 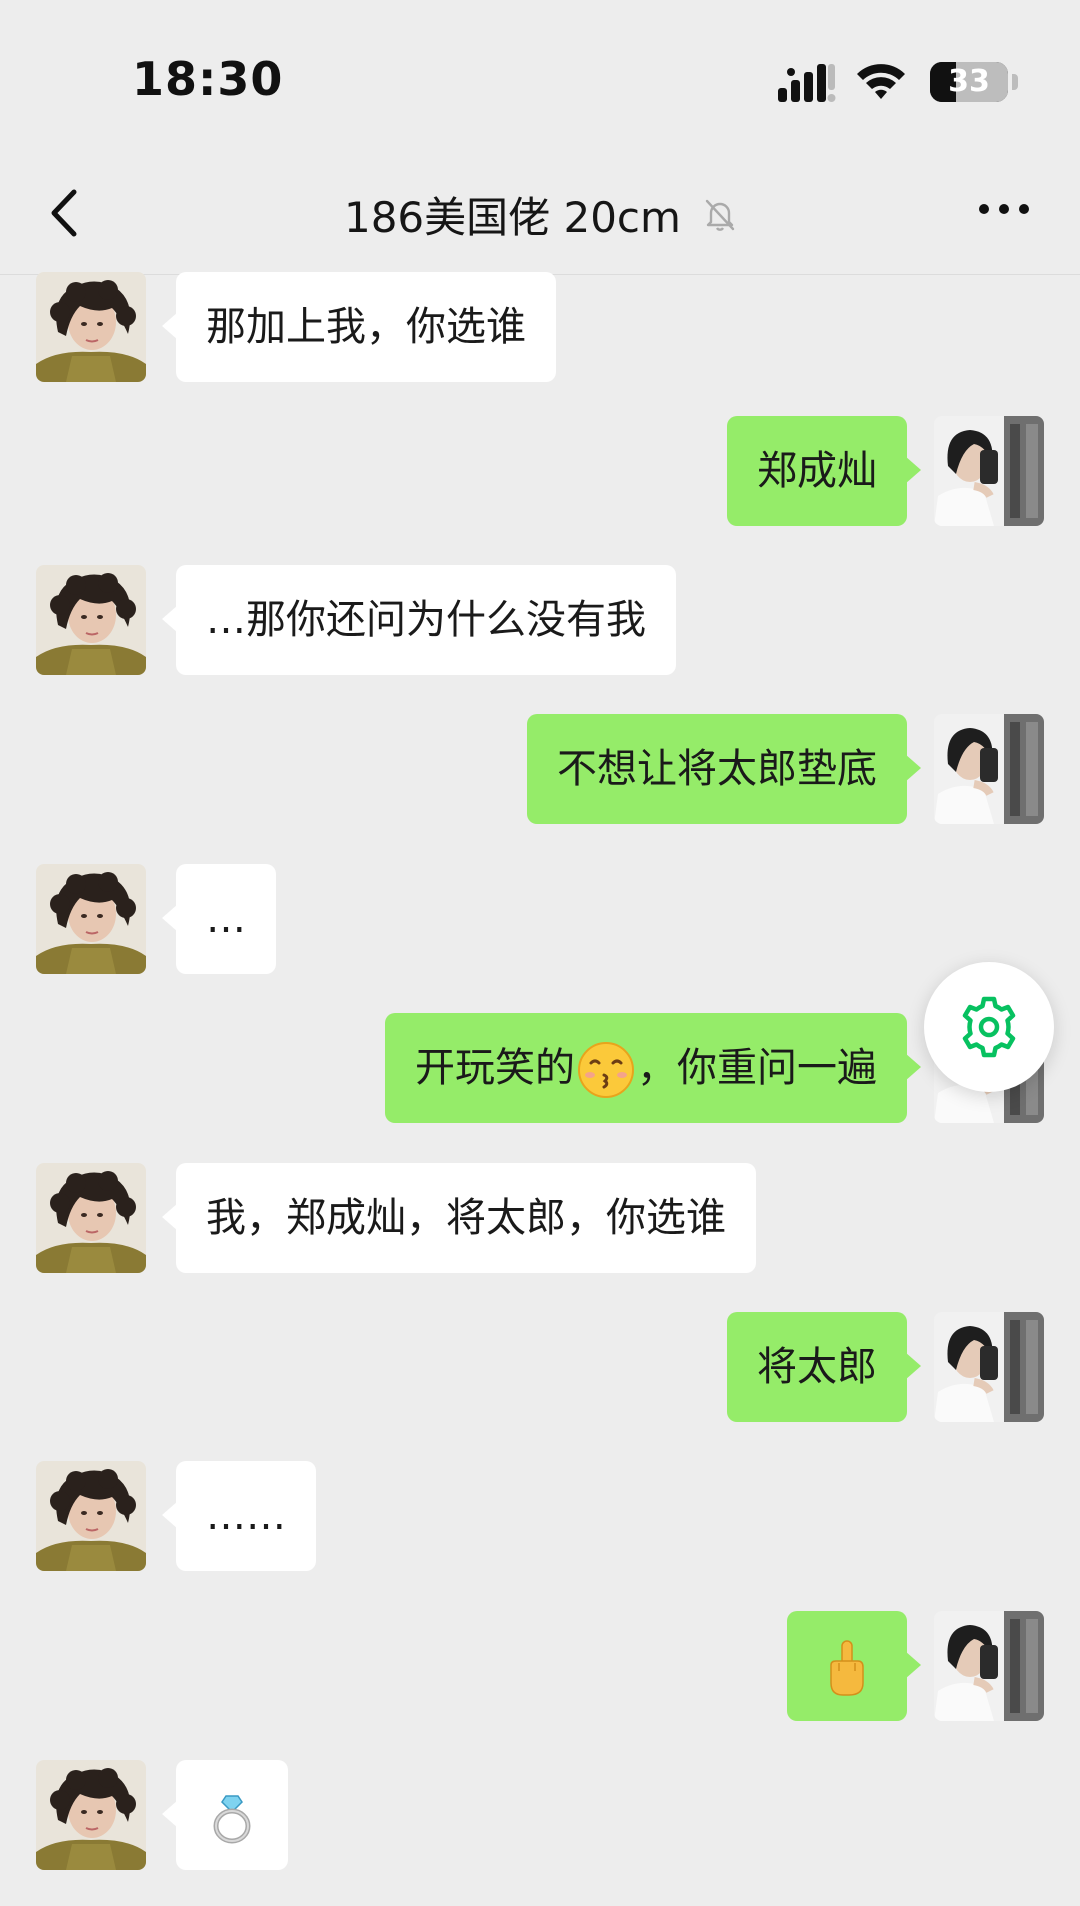 What do you see at coordinates (359, 327) in the screenshot?
I see `message-bubble-incoming: 那加上我，你选谁` at bounding box center [359, 327].